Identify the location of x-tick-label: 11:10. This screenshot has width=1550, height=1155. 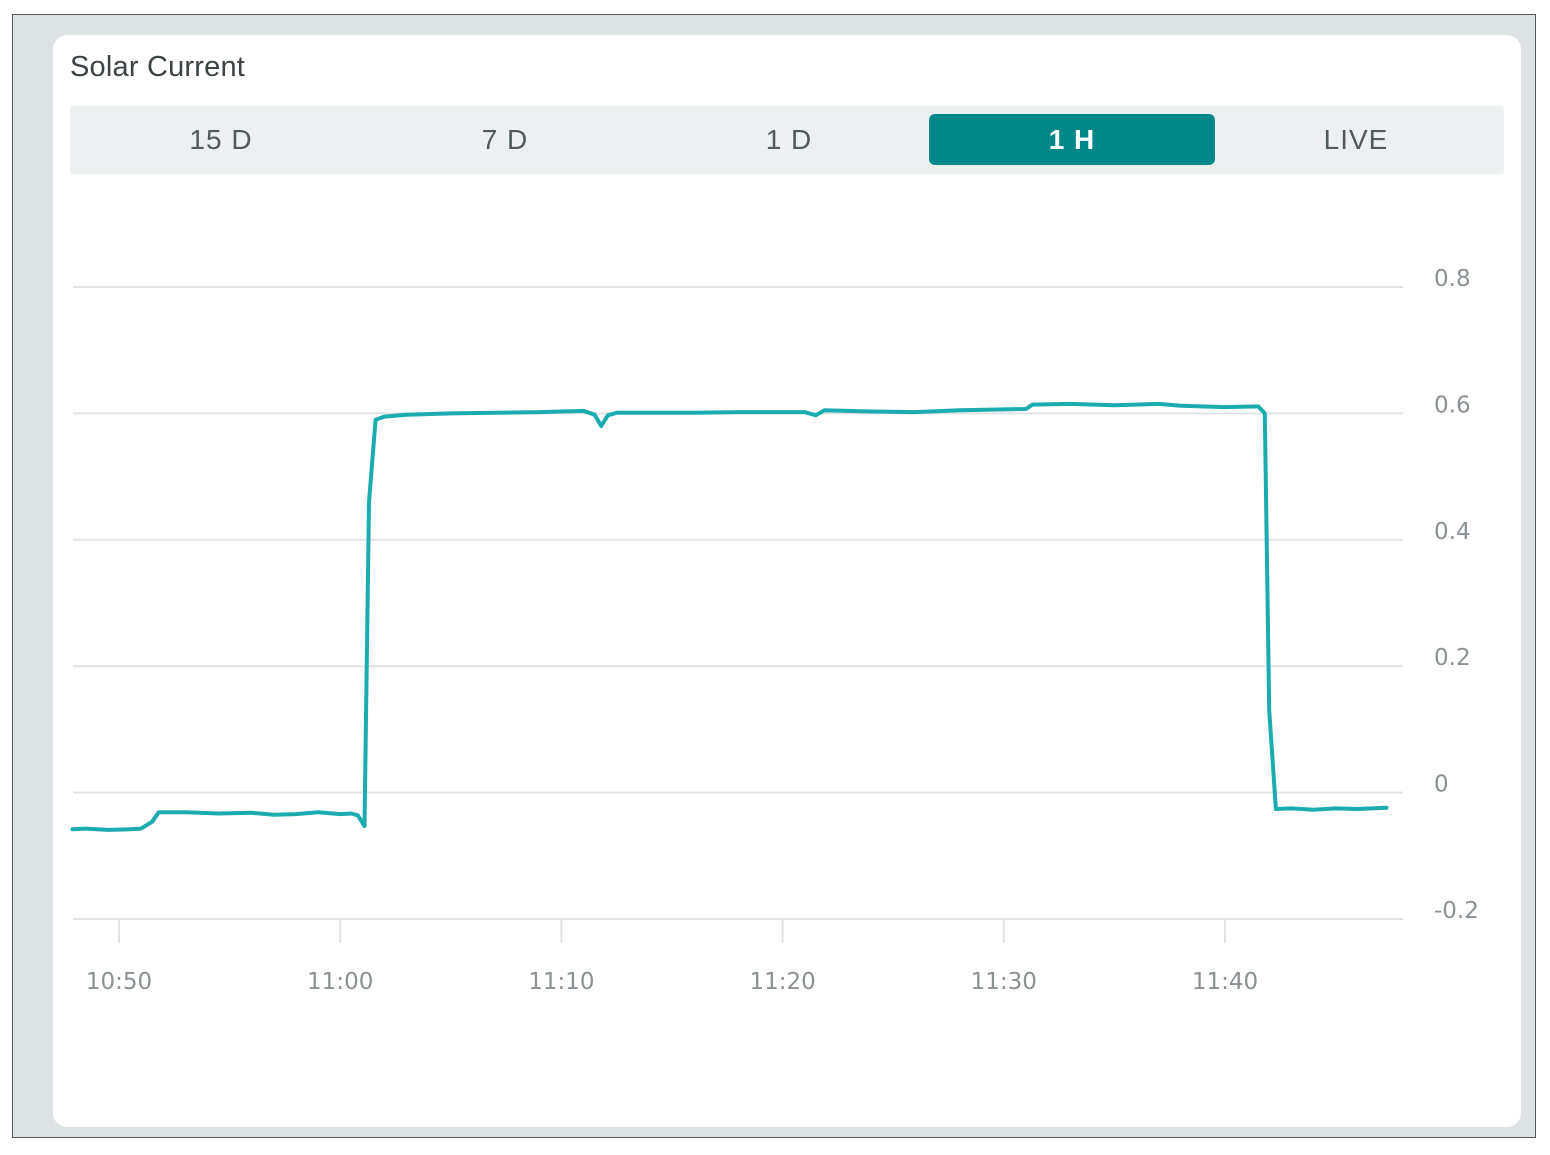
(561, 982).